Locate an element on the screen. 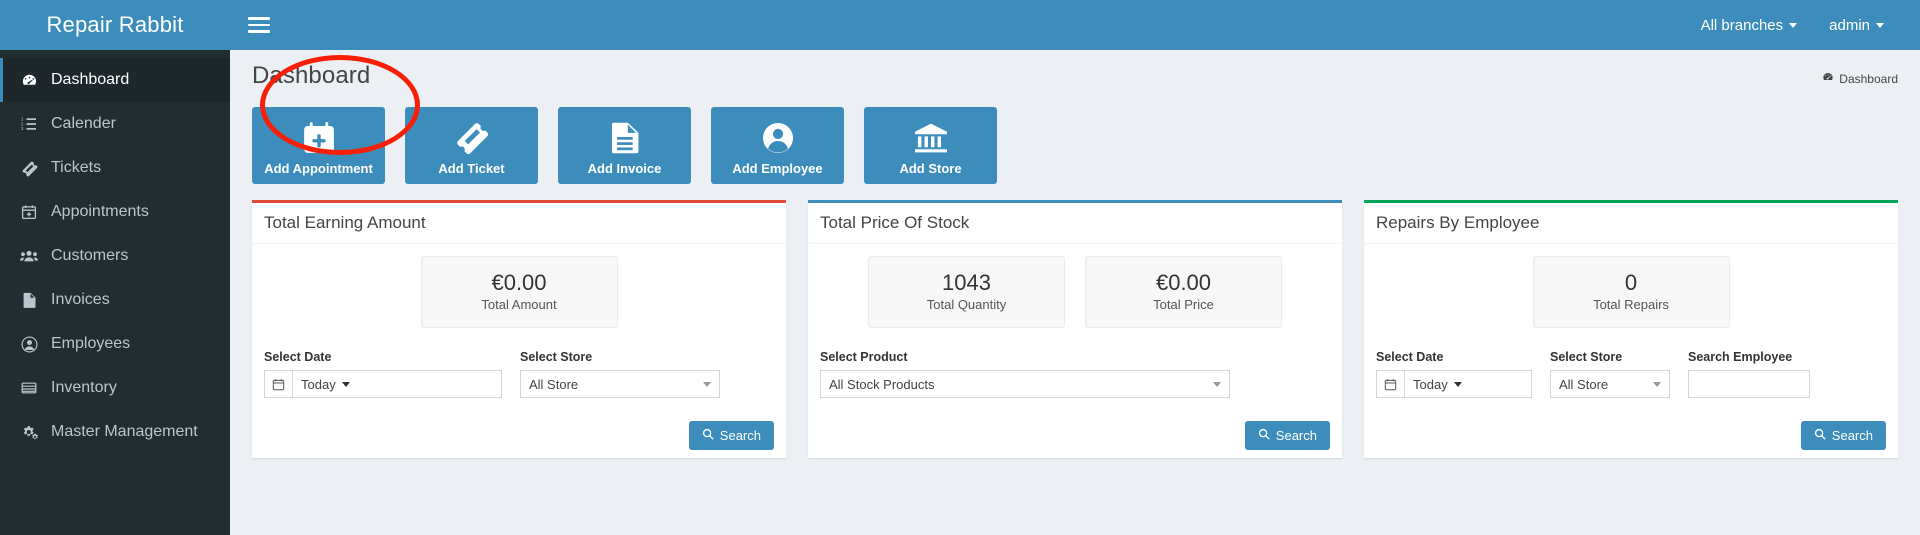  add-store-tile: Add Store is located at coordinates (930, 145).